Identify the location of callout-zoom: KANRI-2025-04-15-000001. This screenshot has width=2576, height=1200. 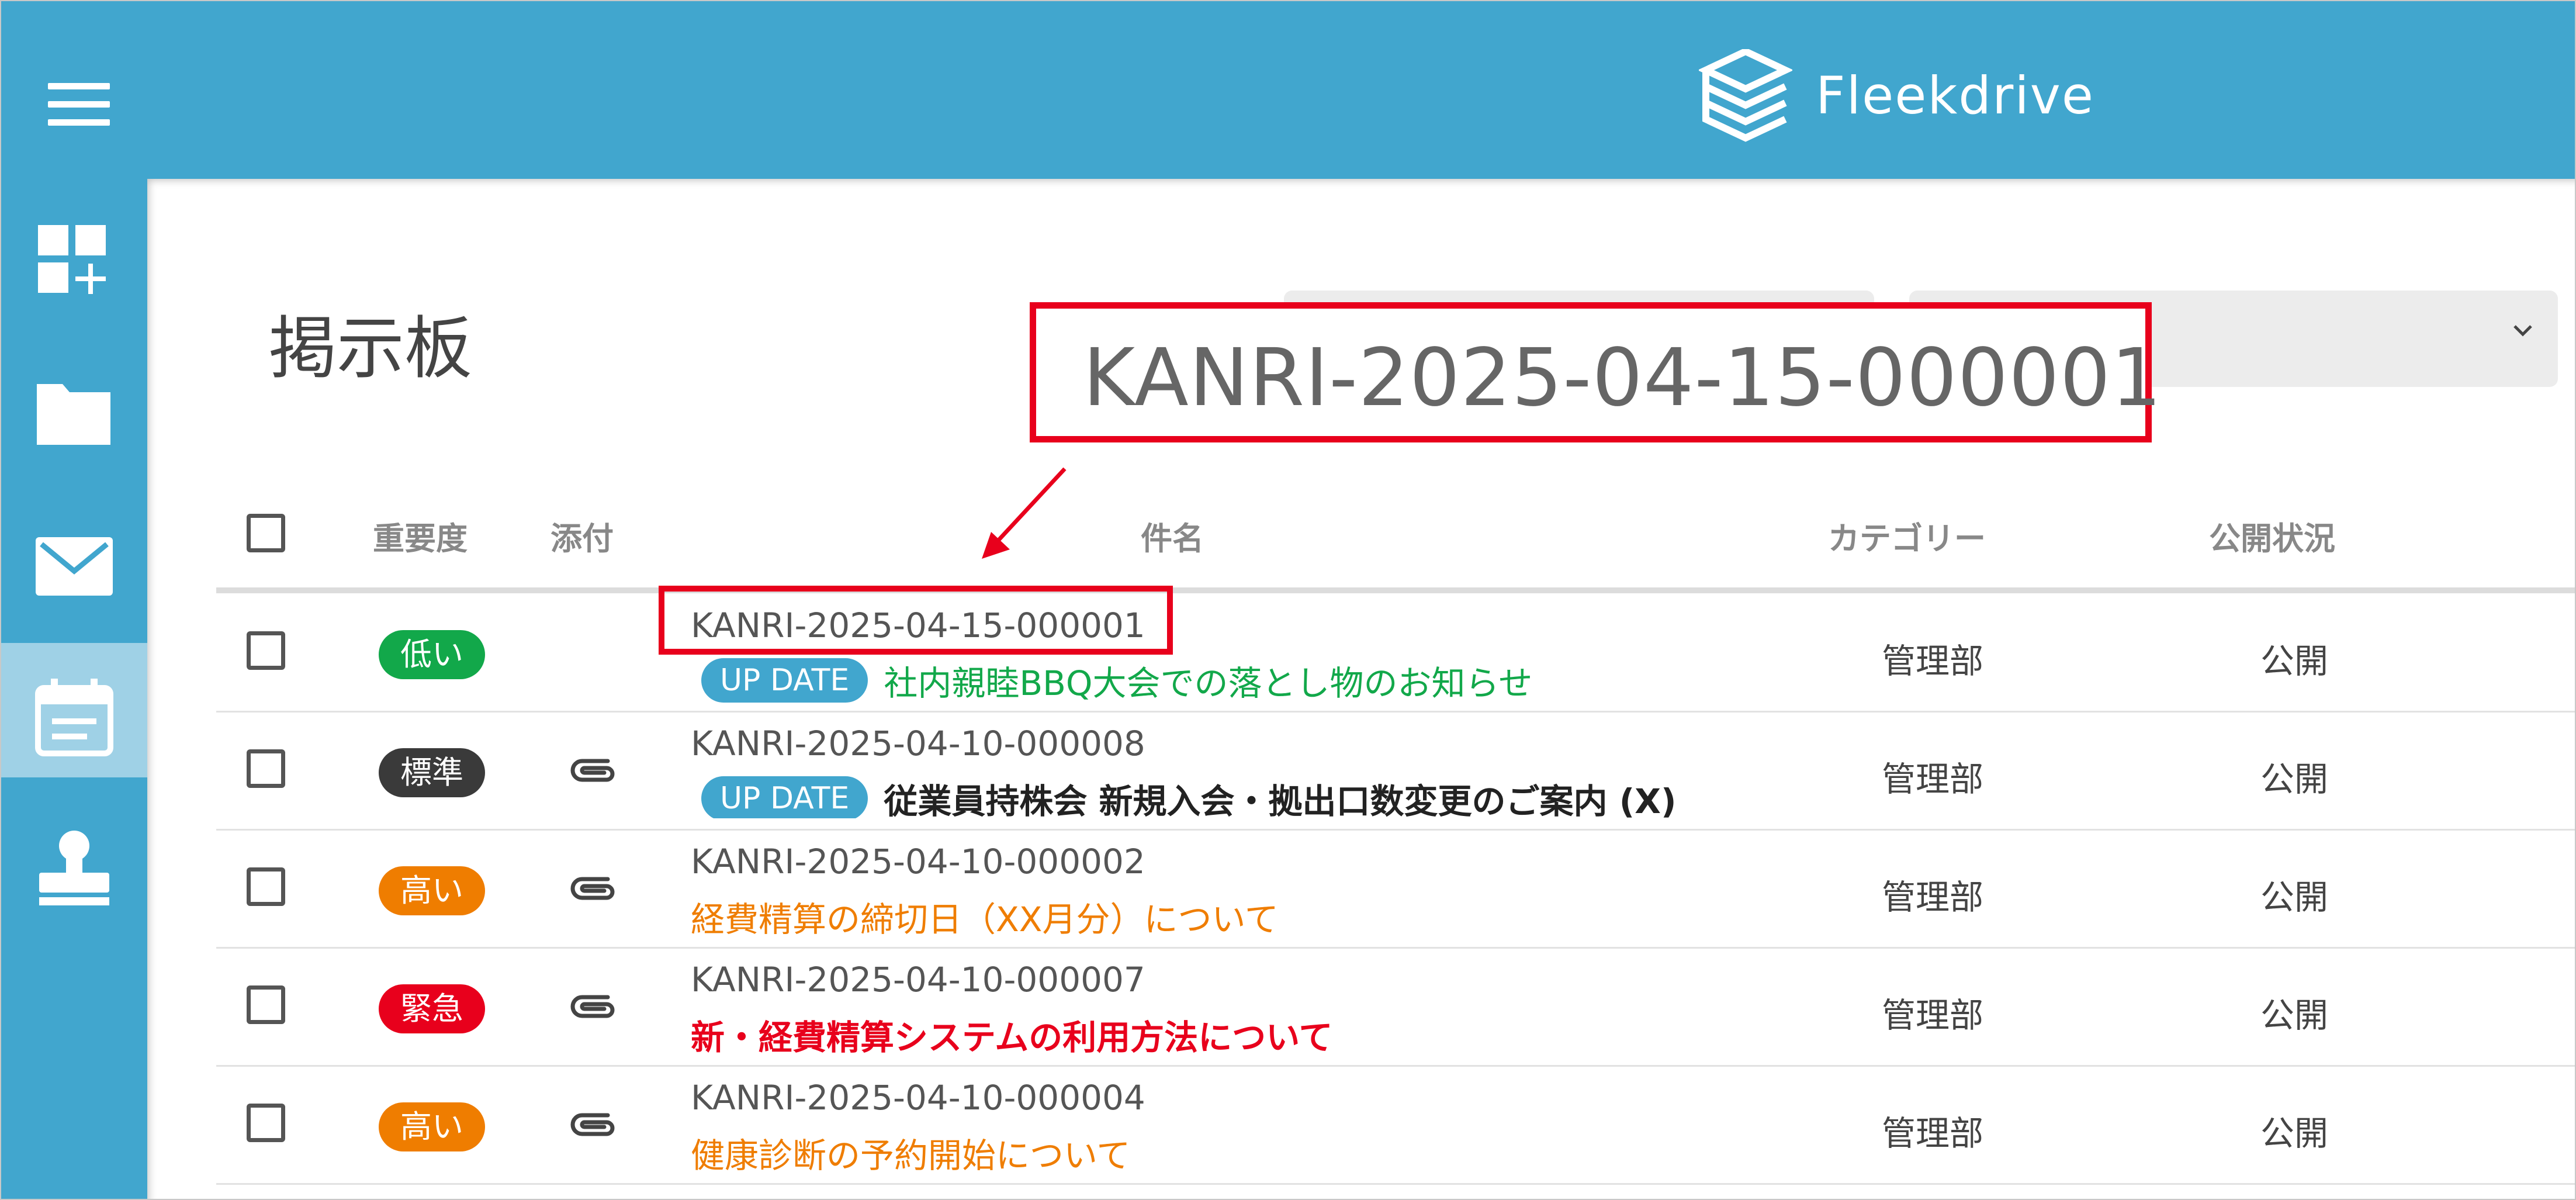
(1596, 372).